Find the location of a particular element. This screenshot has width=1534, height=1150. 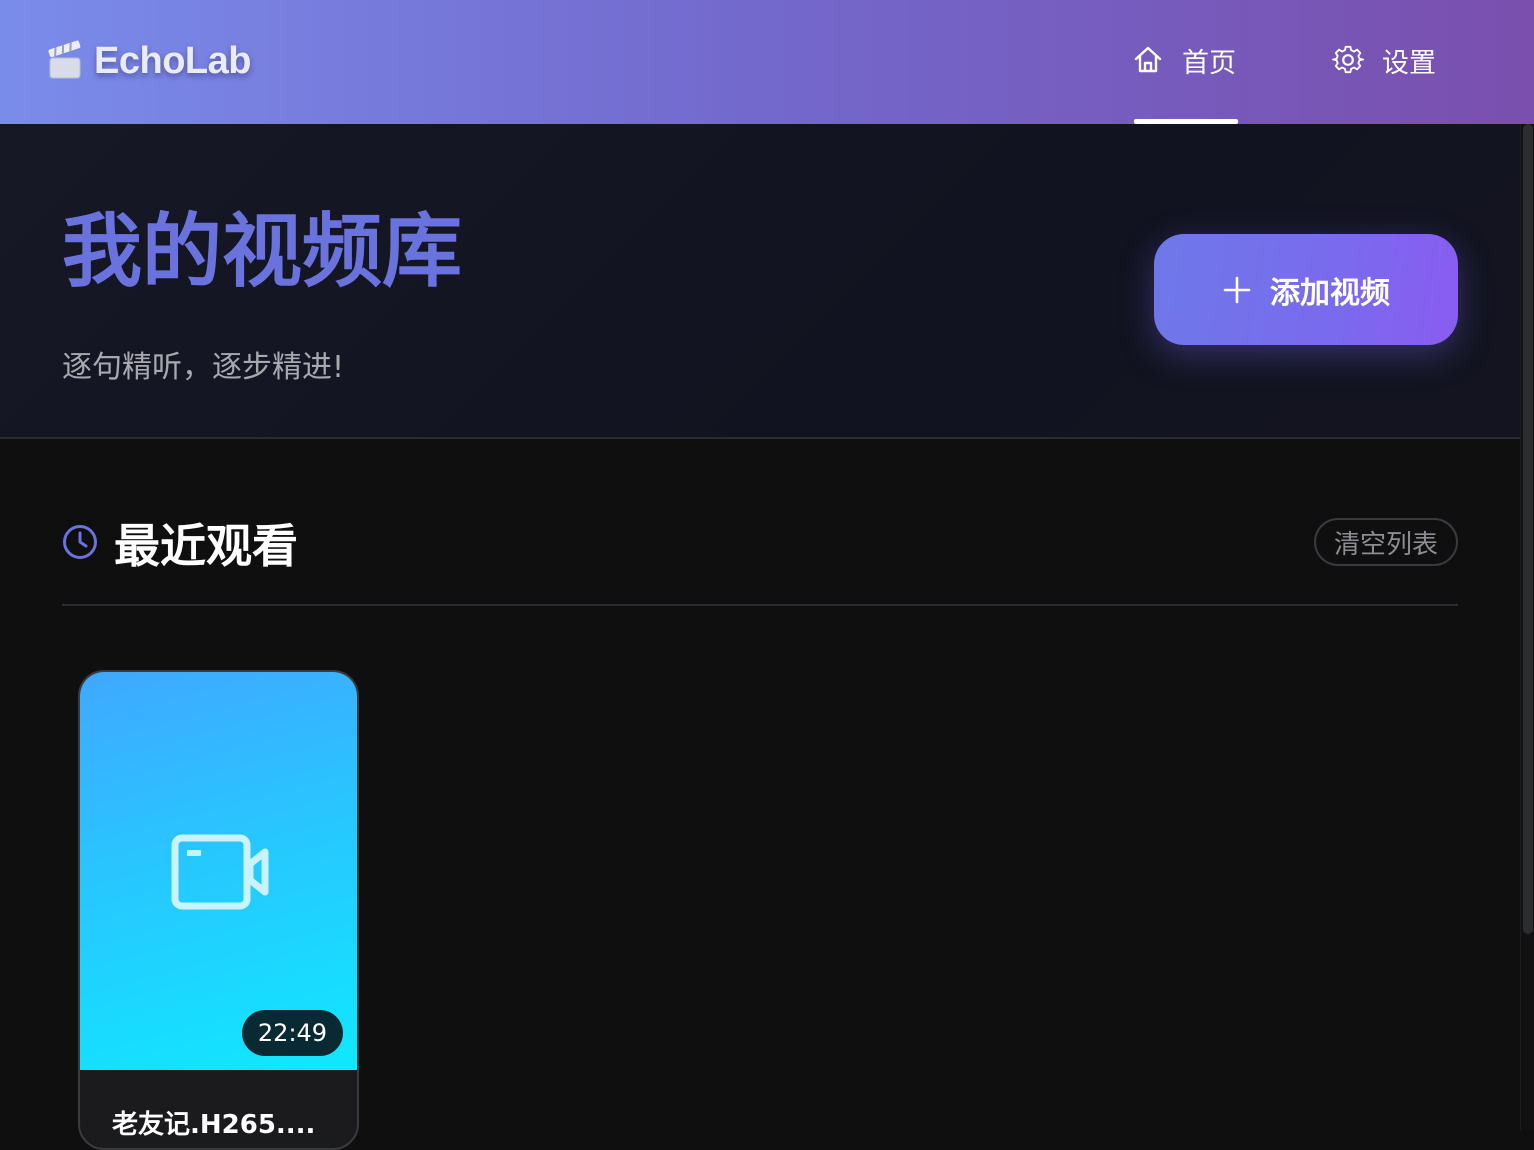

logo: EchoLab is located at coordinates (148, 61).